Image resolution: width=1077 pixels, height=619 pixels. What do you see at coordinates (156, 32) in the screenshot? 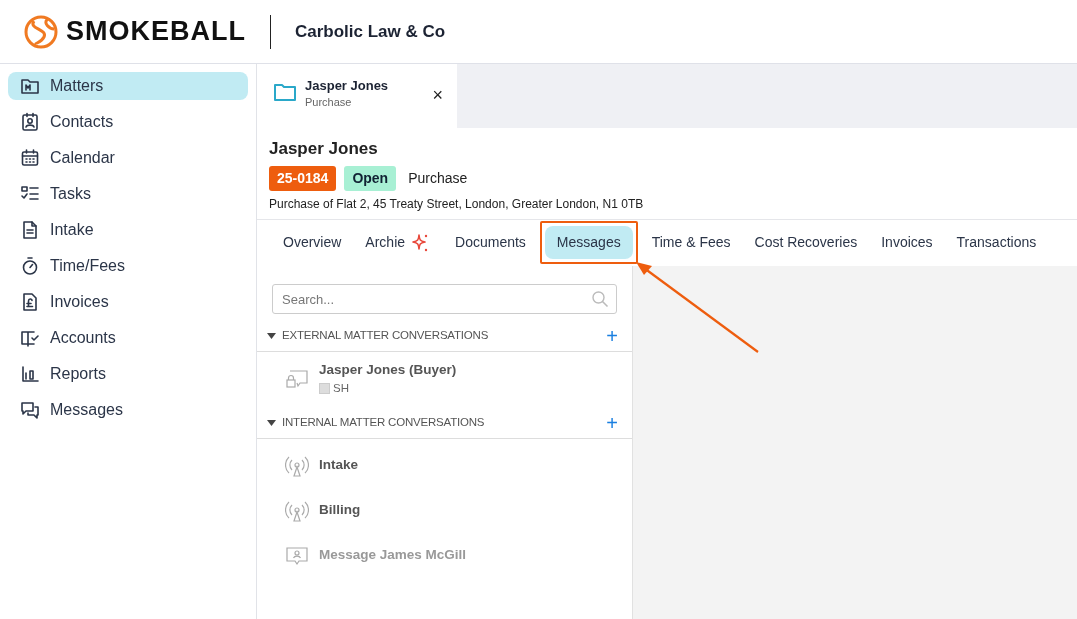
I see `brand-name: SMOKEBALL` at bounding box center [156, 32].